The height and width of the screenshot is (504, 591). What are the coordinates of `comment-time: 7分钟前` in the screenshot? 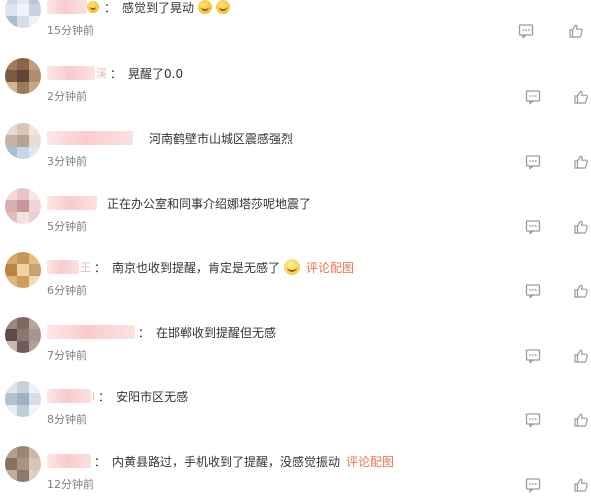 It's located at (67, 355).